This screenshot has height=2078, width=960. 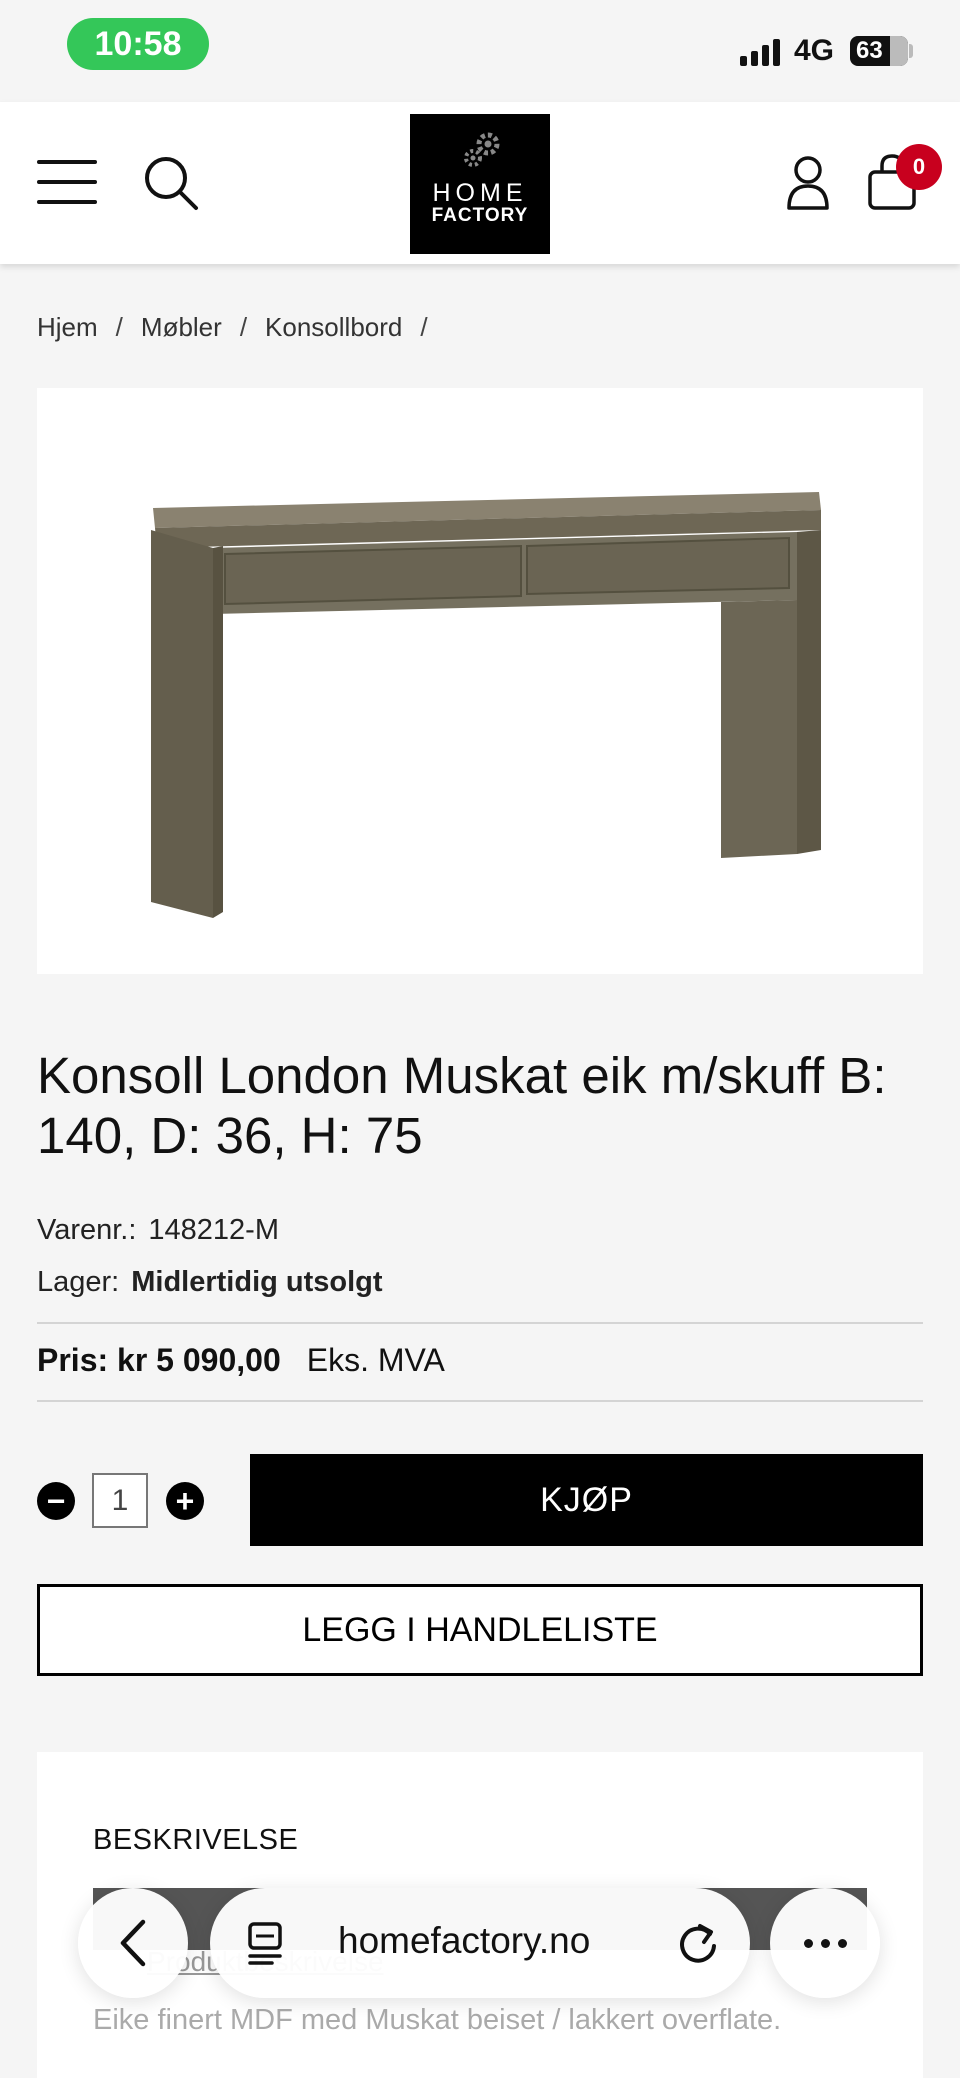 I want to click on browser-back-button, so click(x=133, y=1943).